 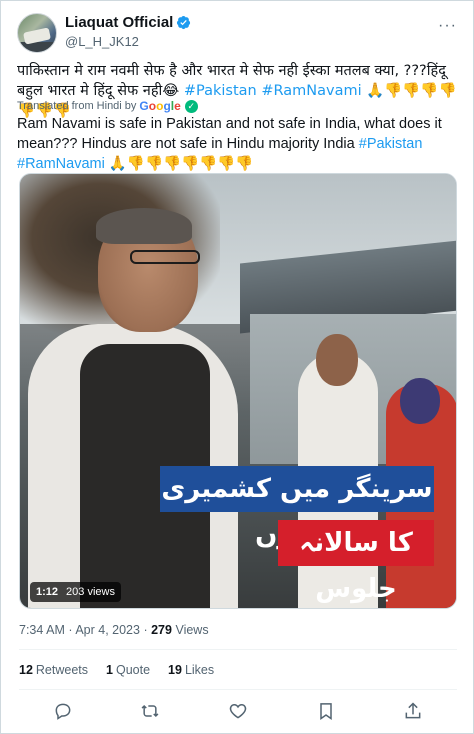 I want to click on video-duration: 1:12, so click(x=47, y=592).